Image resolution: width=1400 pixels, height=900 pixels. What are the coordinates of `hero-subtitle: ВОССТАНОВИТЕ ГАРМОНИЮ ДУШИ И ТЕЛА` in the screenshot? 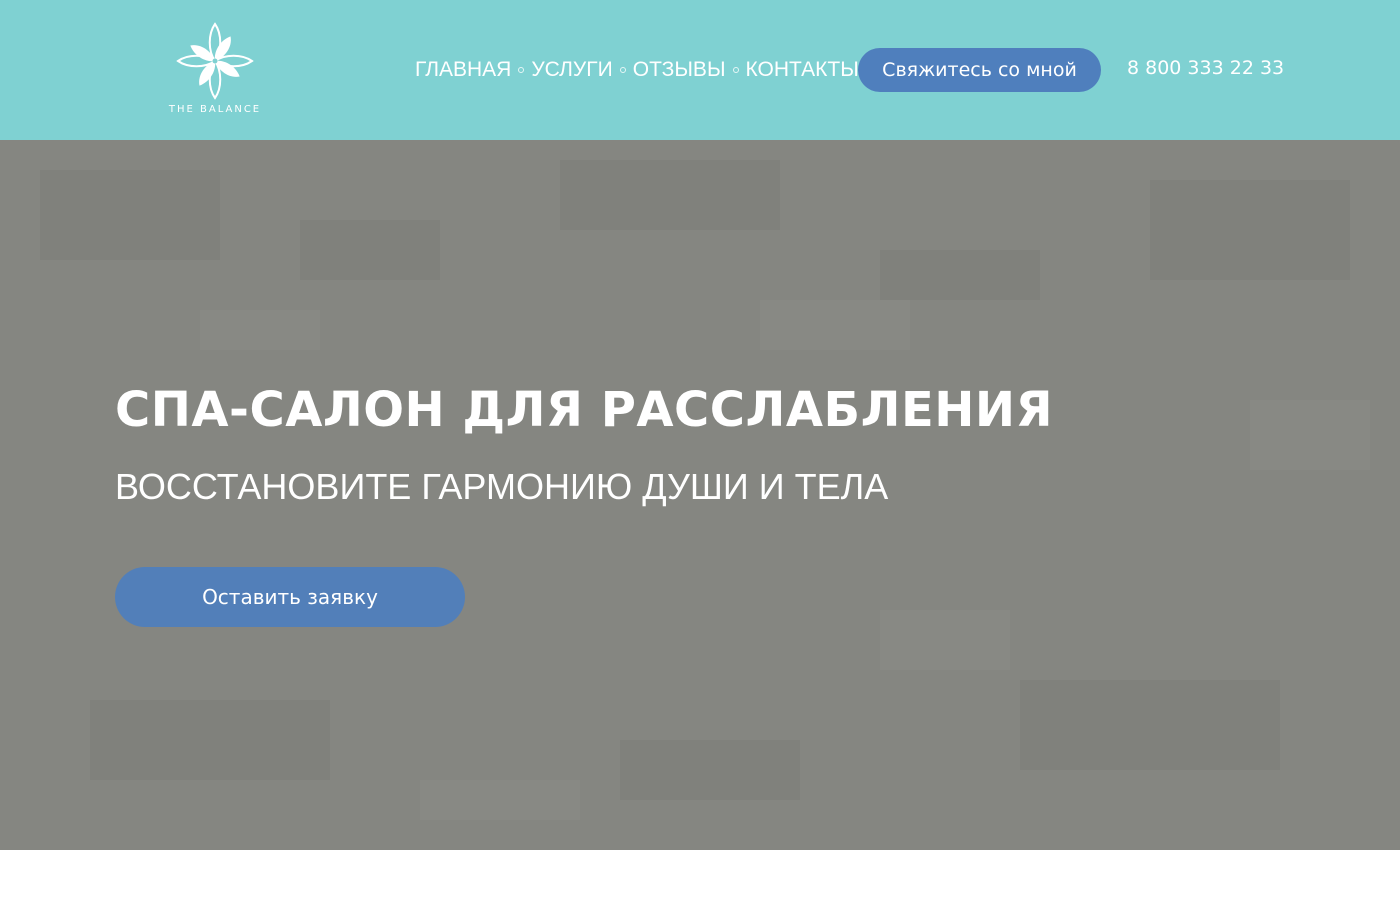 It's located at (502, 486).